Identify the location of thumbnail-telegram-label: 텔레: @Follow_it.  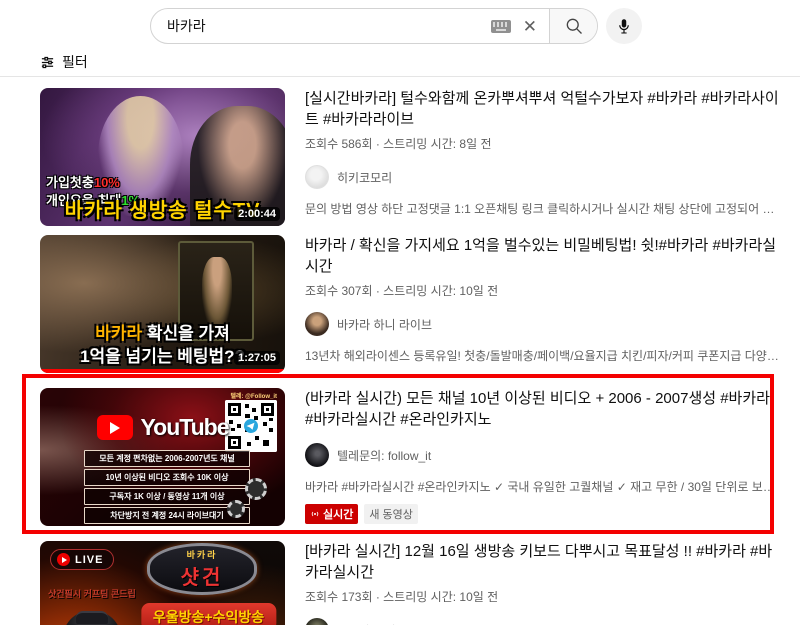
(253, 397).